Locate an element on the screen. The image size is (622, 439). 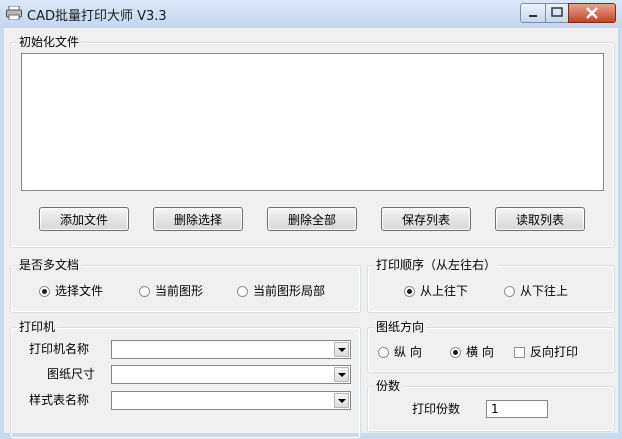
reverse-print-label: 反向打印 is located at coordinates (554, 352).